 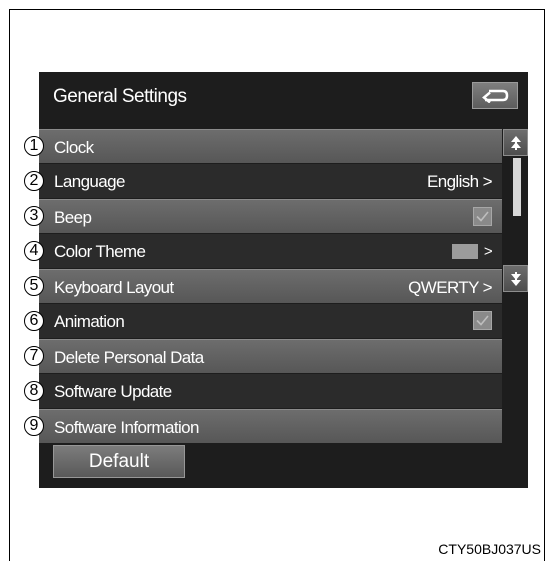 What do you see at coordinates (89, 181) in the screenshot?
I see `list-item-label: Language` at bounding box center [89, 181].